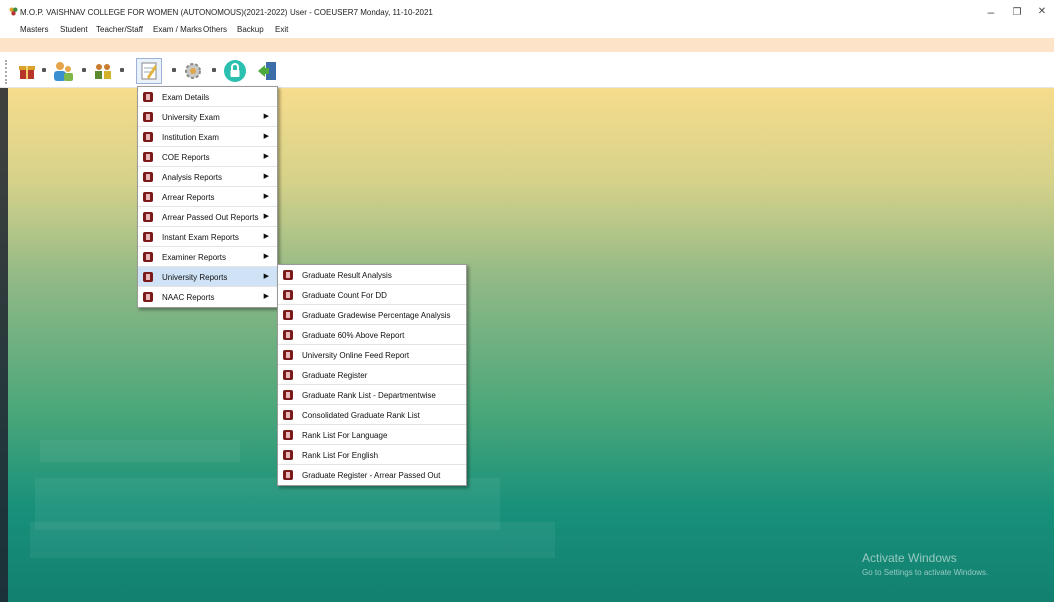 The image size is (1054, 602). What do you see at coordinates (34, 29) in the screenshot?
I see `menu-masters: Masters` at bounding box center [34, 29].